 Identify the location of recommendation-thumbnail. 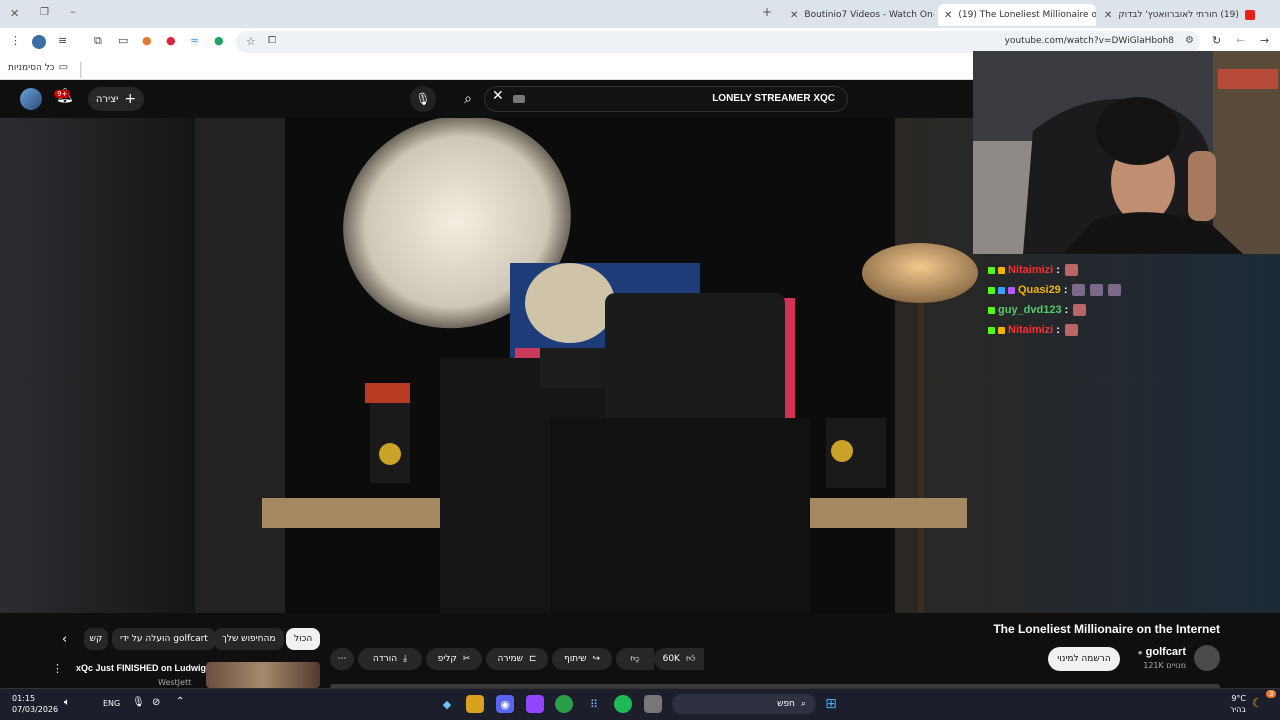
(263, 675).